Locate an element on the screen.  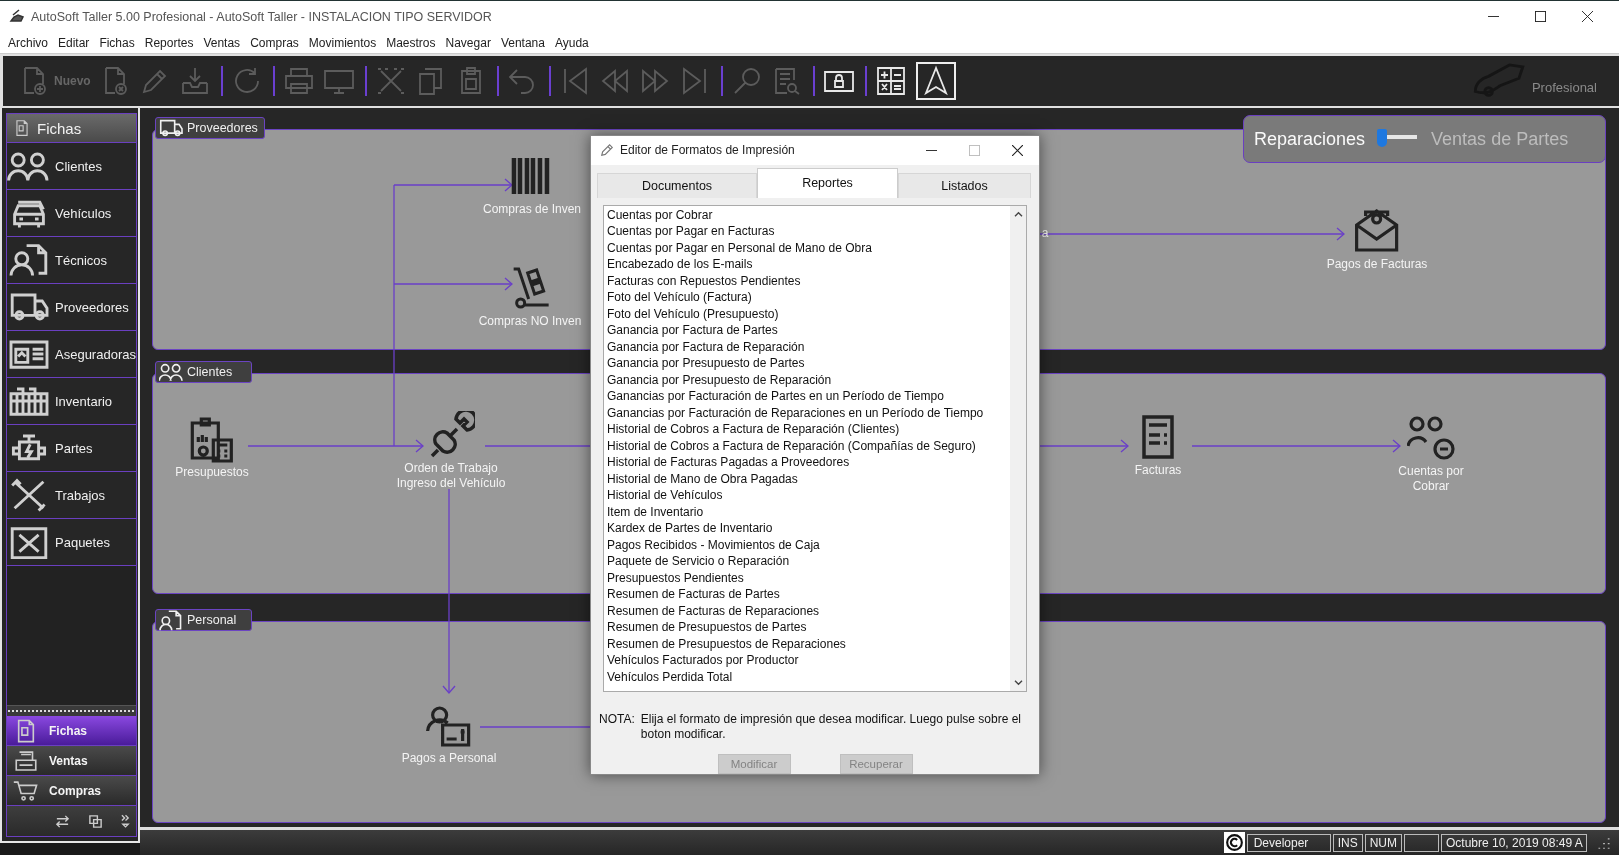
list-item: Historial de Facturas Pagadas a Proveedores is located at coordinates (808, 462).